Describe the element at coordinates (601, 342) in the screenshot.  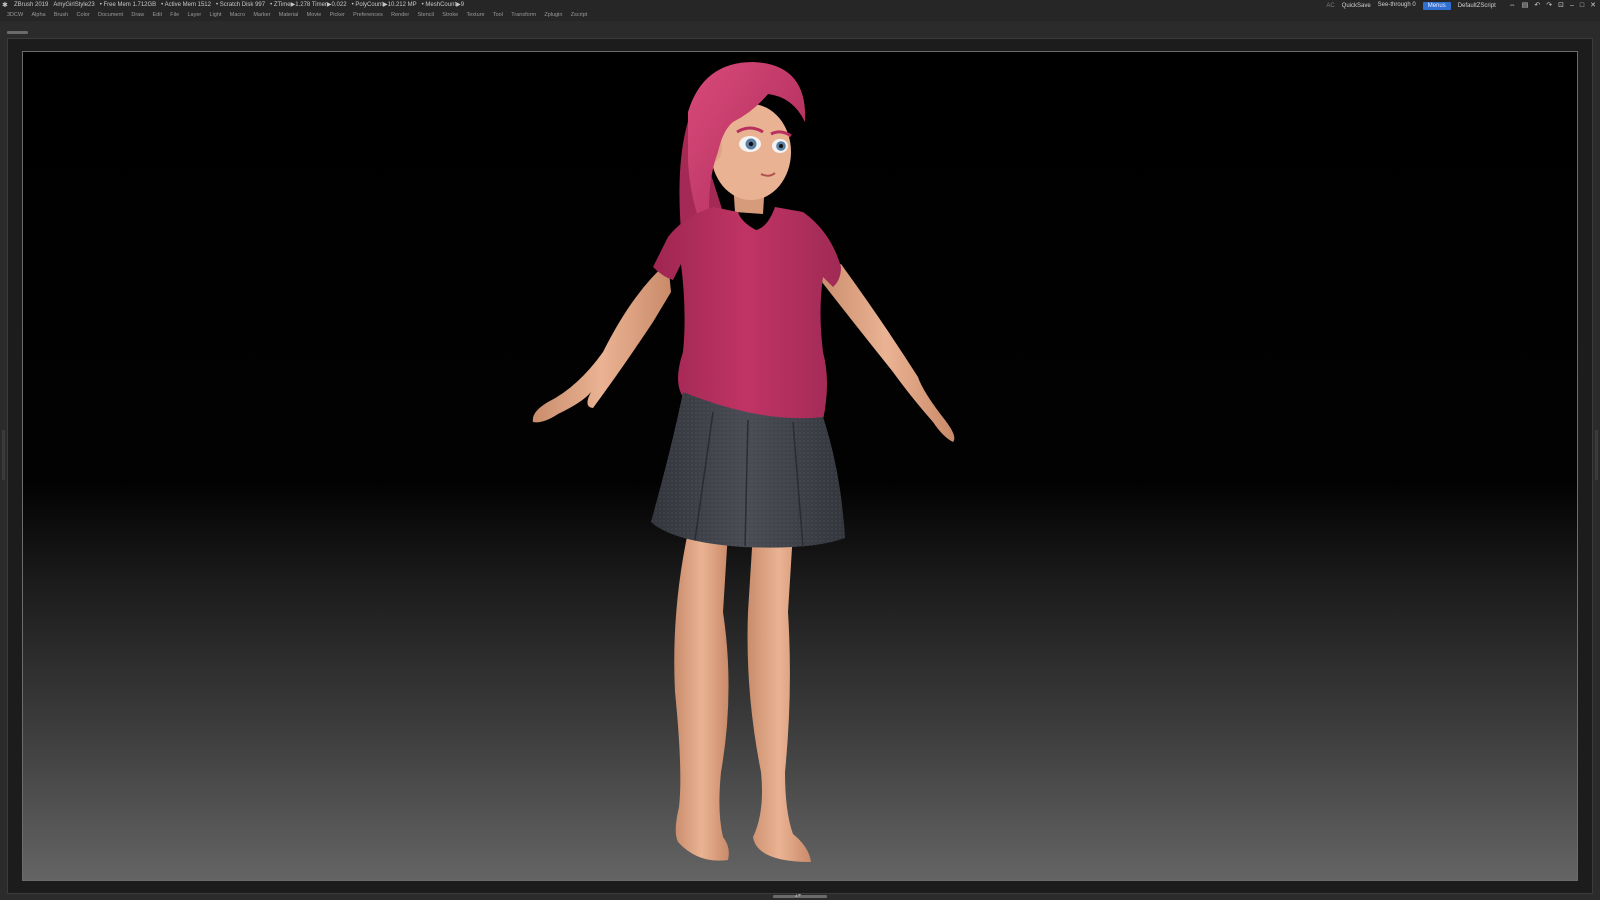
I see `left-arm` at that location.